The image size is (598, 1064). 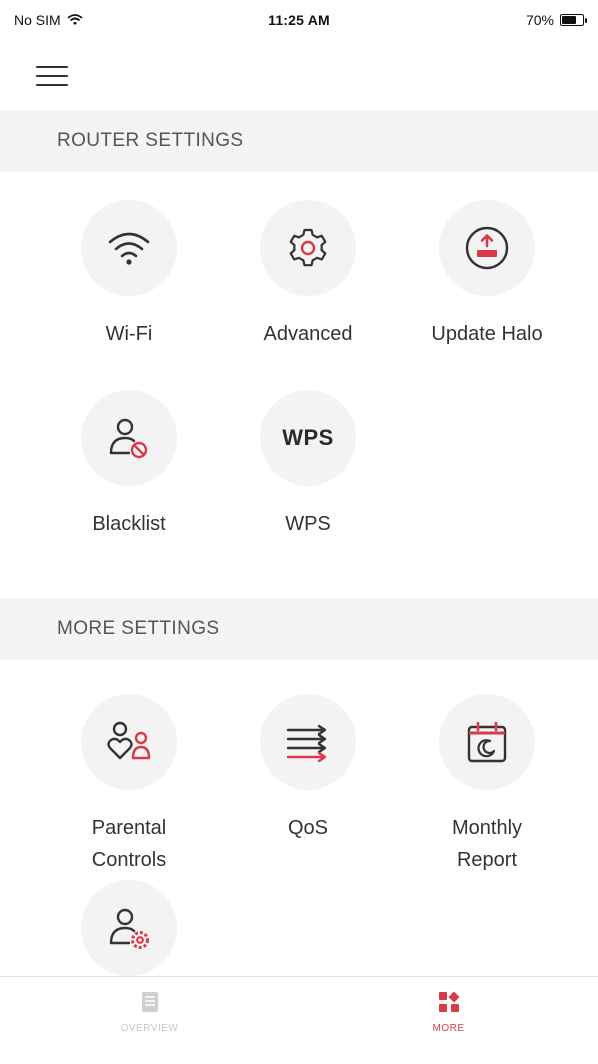 What do you see at coordinates (149, 1002) in the screenshot?
I see `overview-icon` at bounding box center [149, 1002].